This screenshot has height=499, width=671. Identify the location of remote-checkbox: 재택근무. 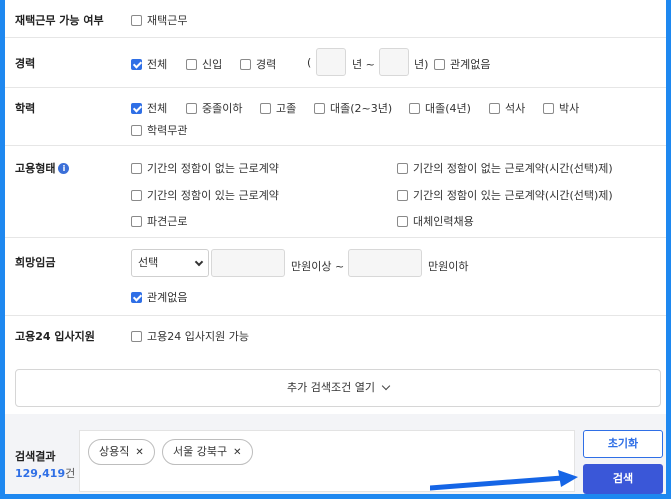
(159, 20).